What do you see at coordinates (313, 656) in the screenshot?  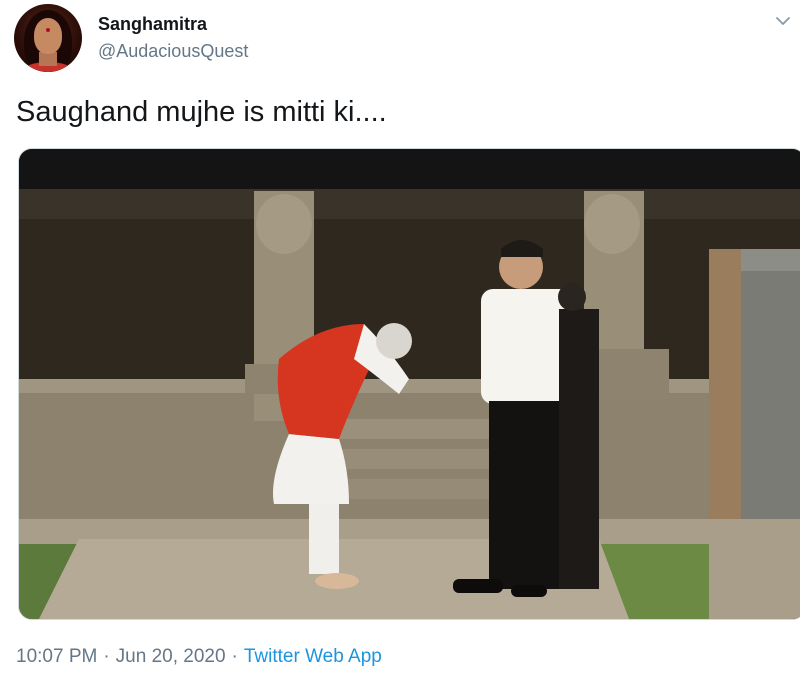 I see `source-app-link: Twitter Web App` at bounding box center [313, 656].